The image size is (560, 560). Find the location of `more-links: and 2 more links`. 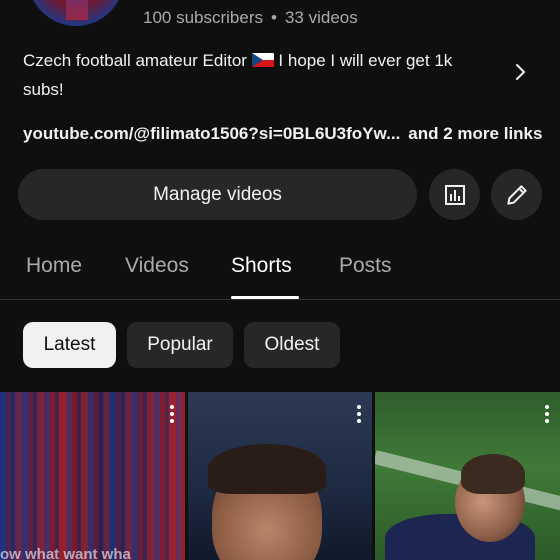

more-links: and 2 more links is located at coordinates (475, 133).